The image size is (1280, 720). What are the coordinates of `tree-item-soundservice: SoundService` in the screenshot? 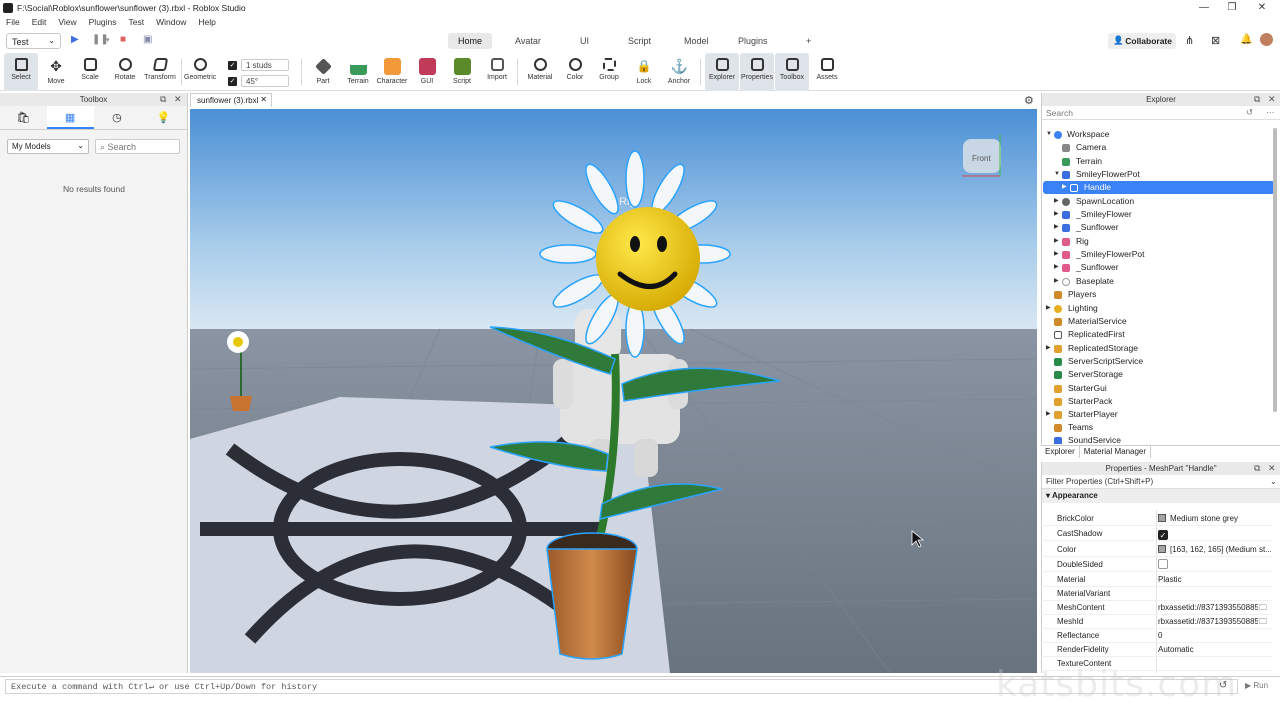 It's located at (1159, 439).